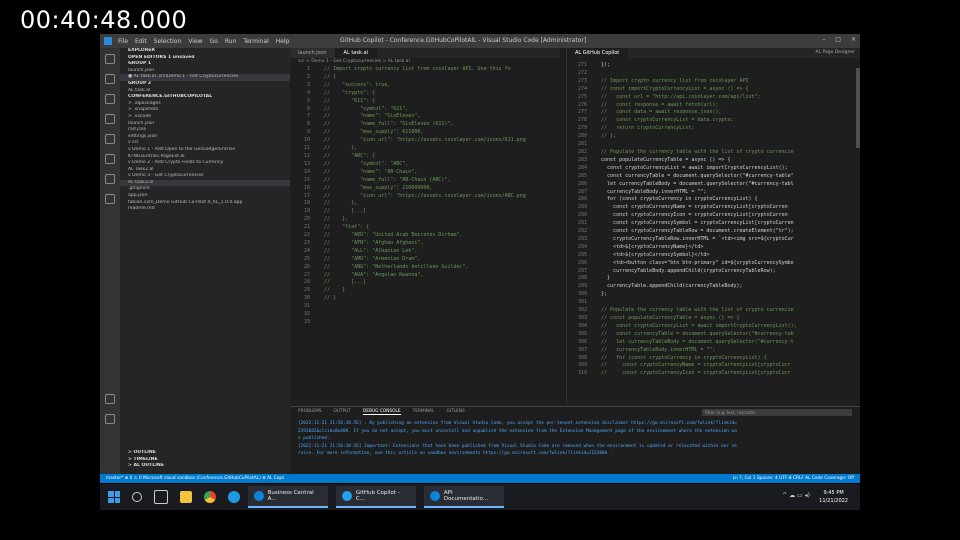 The height and width of the screenshot is (540, 960). I want to click on menu-help: Help, so click(283, 41).